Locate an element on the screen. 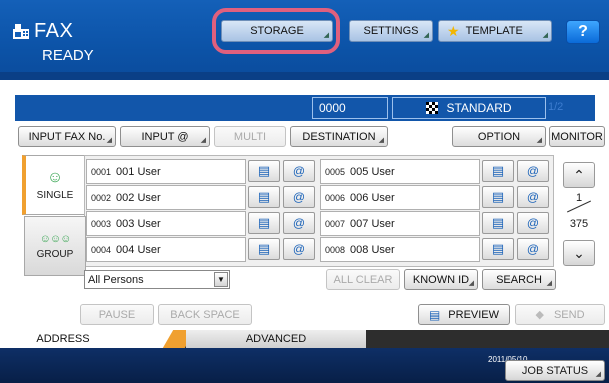 The image size is (609, 383). multi-button: MULTI is located at coordinates (250, 136).